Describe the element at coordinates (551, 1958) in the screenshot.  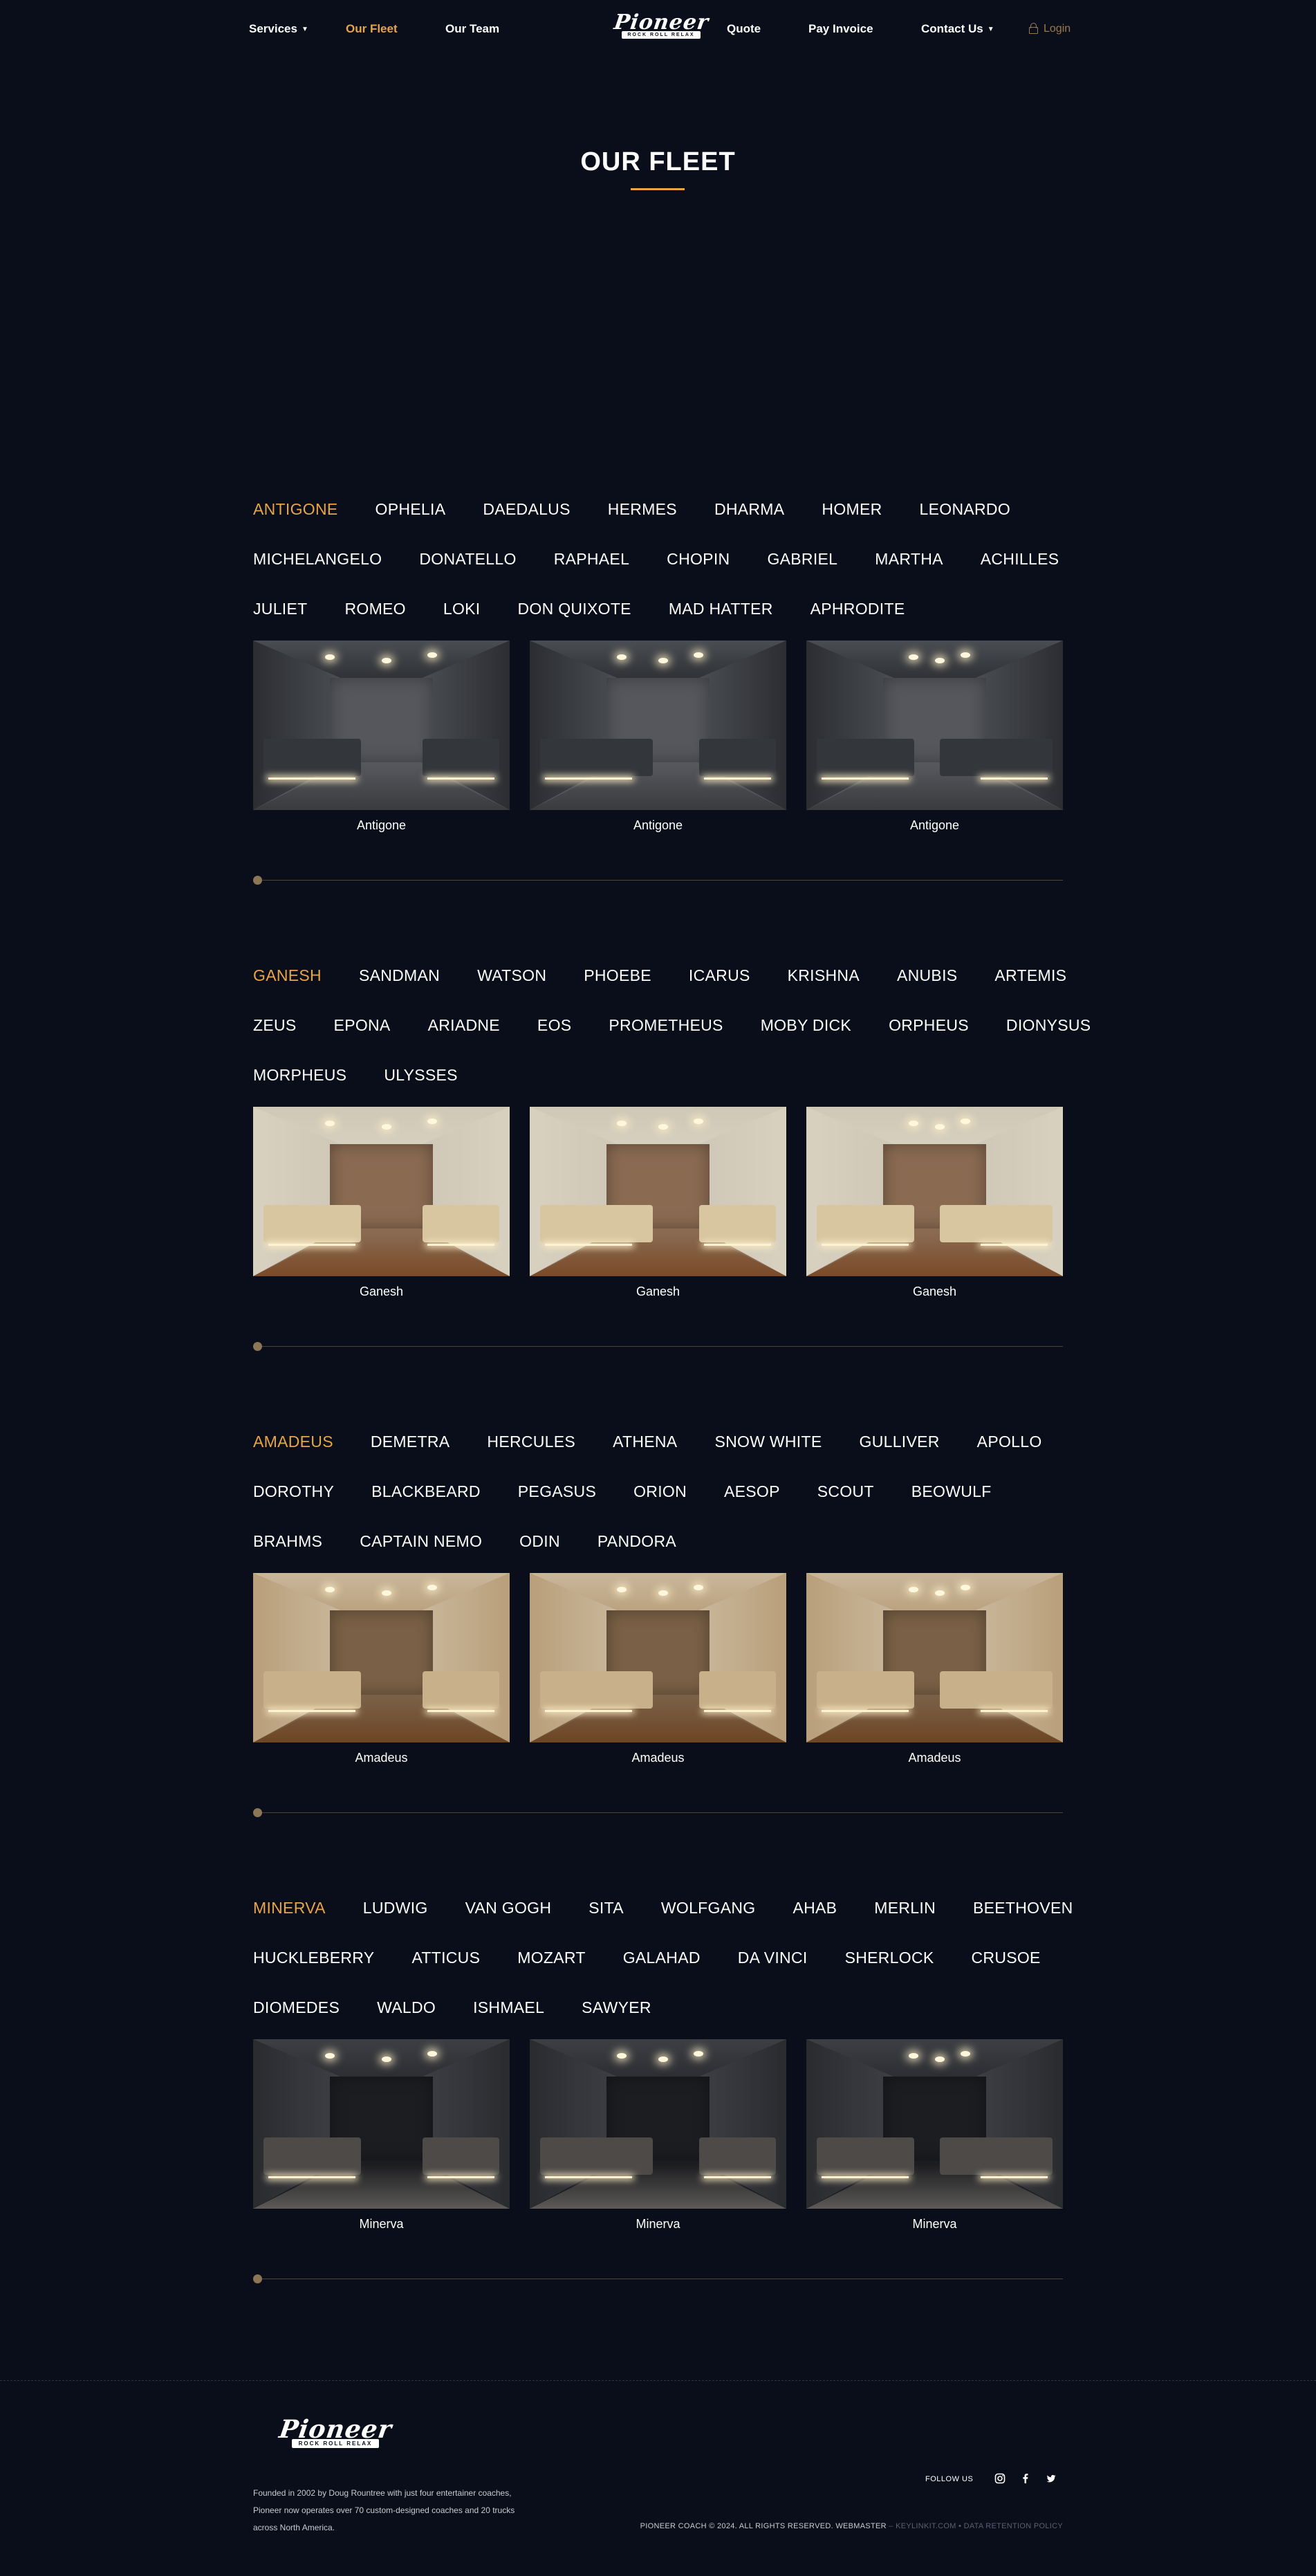
I see `tab-mozart: MOZART` at that location.